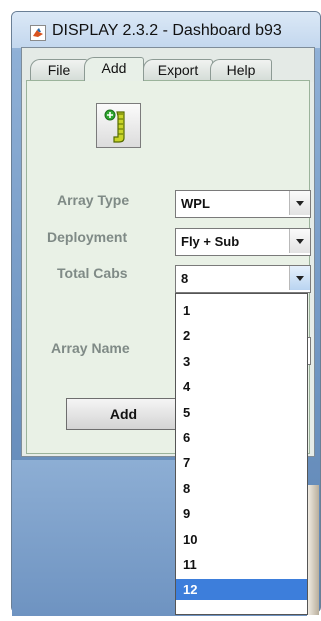 The width and height of the screenshot is (321, 621). What do you see at coordinates (241, 361) in the screenshot?
I see `dropdown-option: 3` at bounding box center [241, 361].